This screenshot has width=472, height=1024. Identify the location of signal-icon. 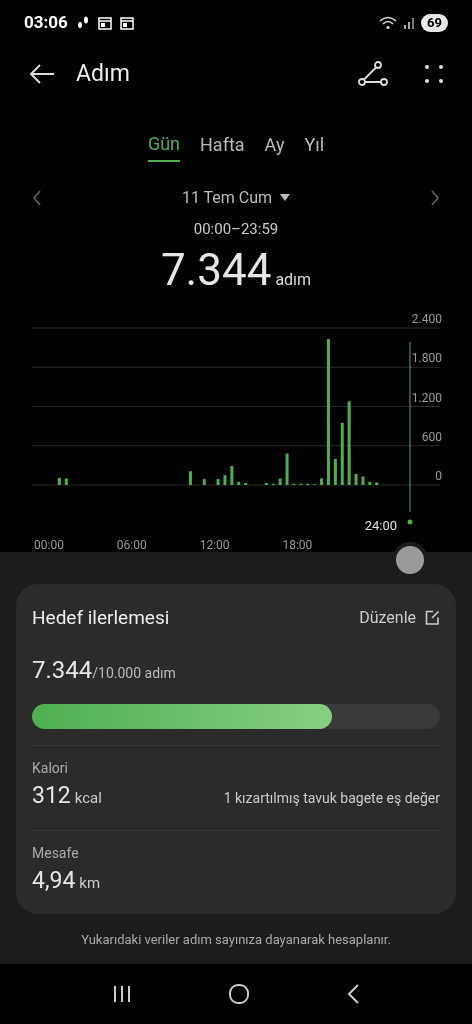
(409, 23).